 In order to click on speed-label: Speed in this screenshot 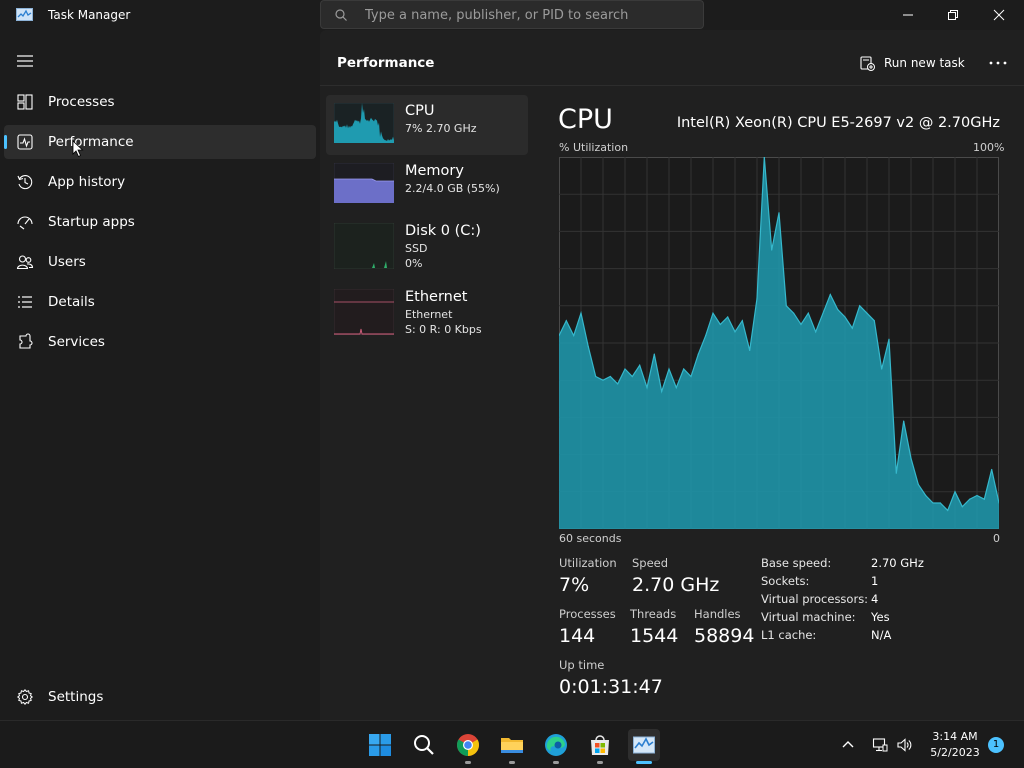, I will do `click(650, 563)`.